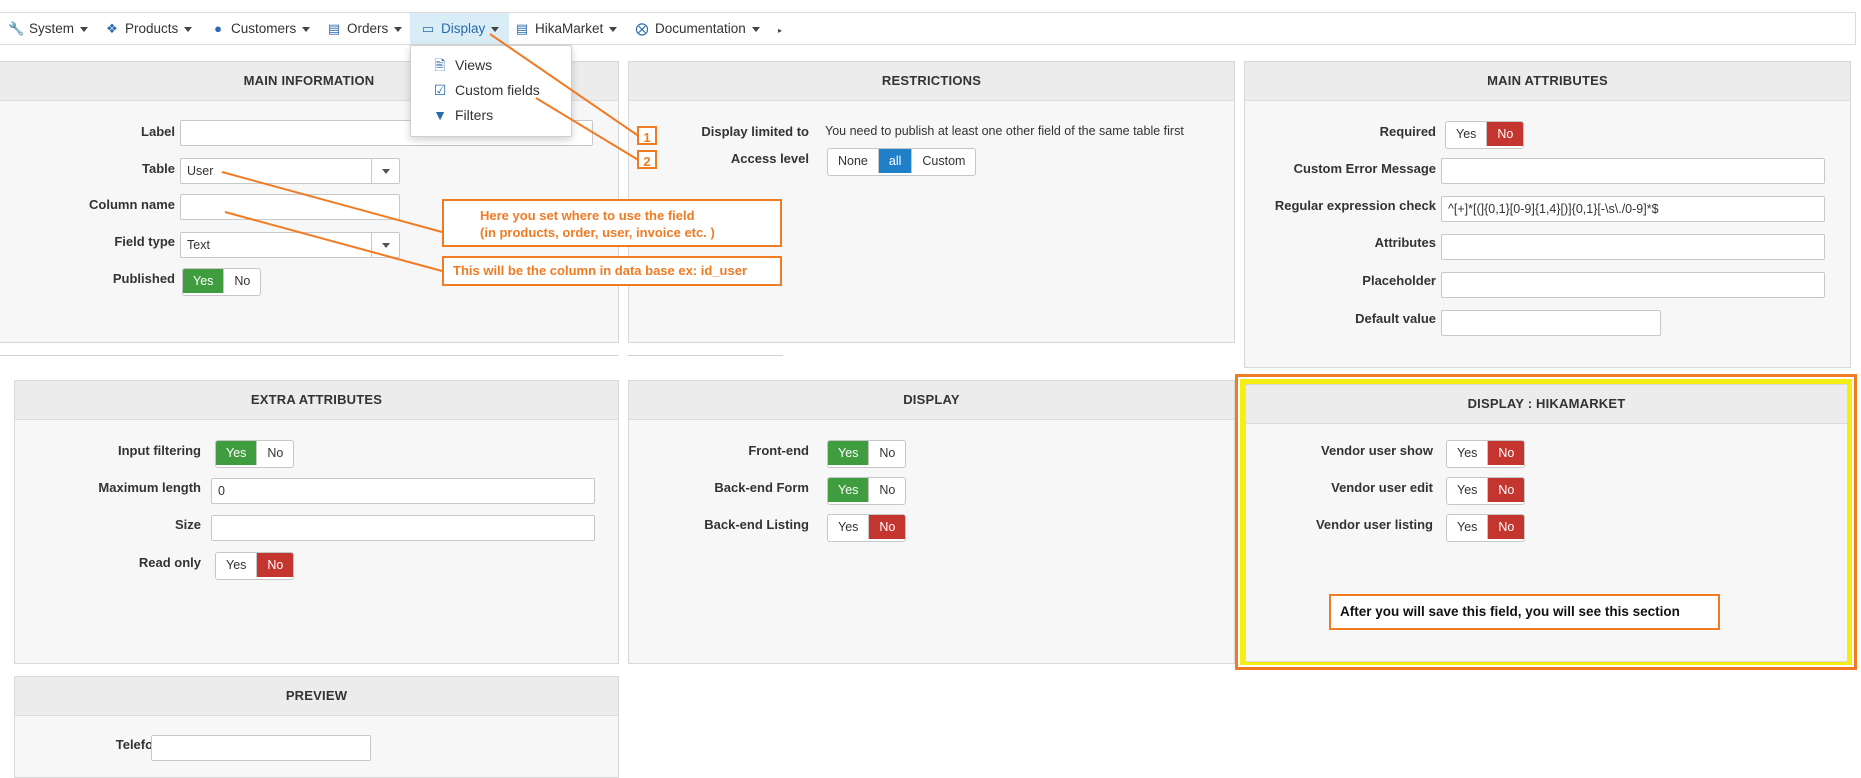 This screenshot has width=1861, height=778. What do you see at coordinates (290, 207) in the screenshot?
I see `column-name-input` at bounding box center [290, 207].